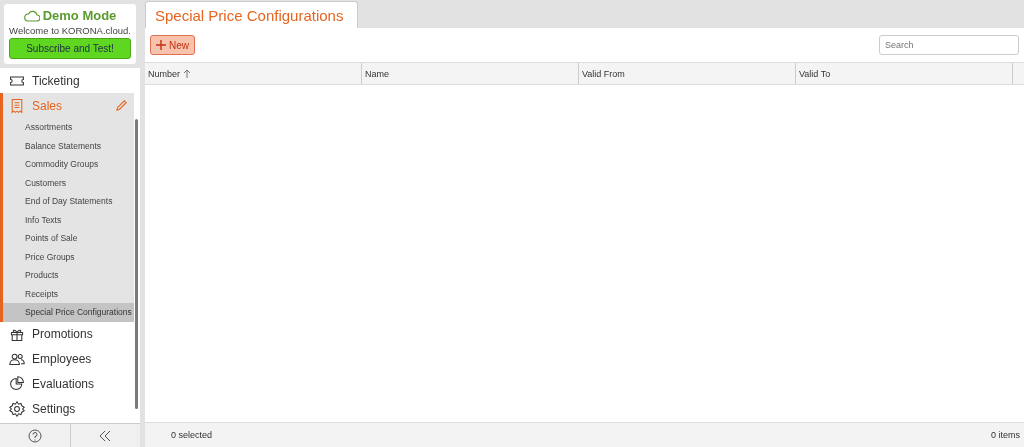 This screenshot has height=447, width=1024. Describe the element at coordinates (67, 80) in the screenshot. I see `nav-item: Ticketing` at that location.